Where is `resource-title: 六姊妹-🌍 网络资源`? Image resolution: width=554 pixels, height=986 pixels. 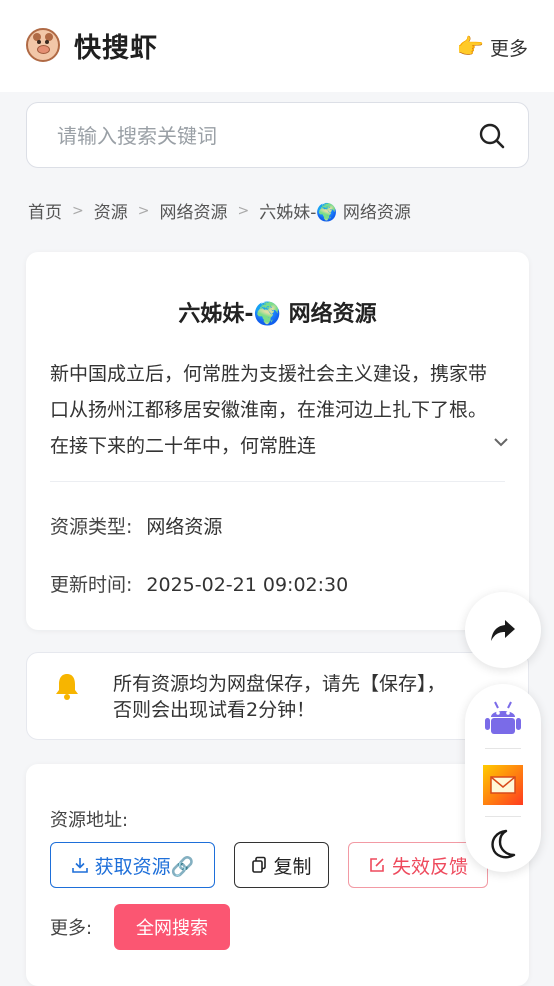 resource-title: 六姊妹-🌍 网络资源 is located at coordinates (277, 314).